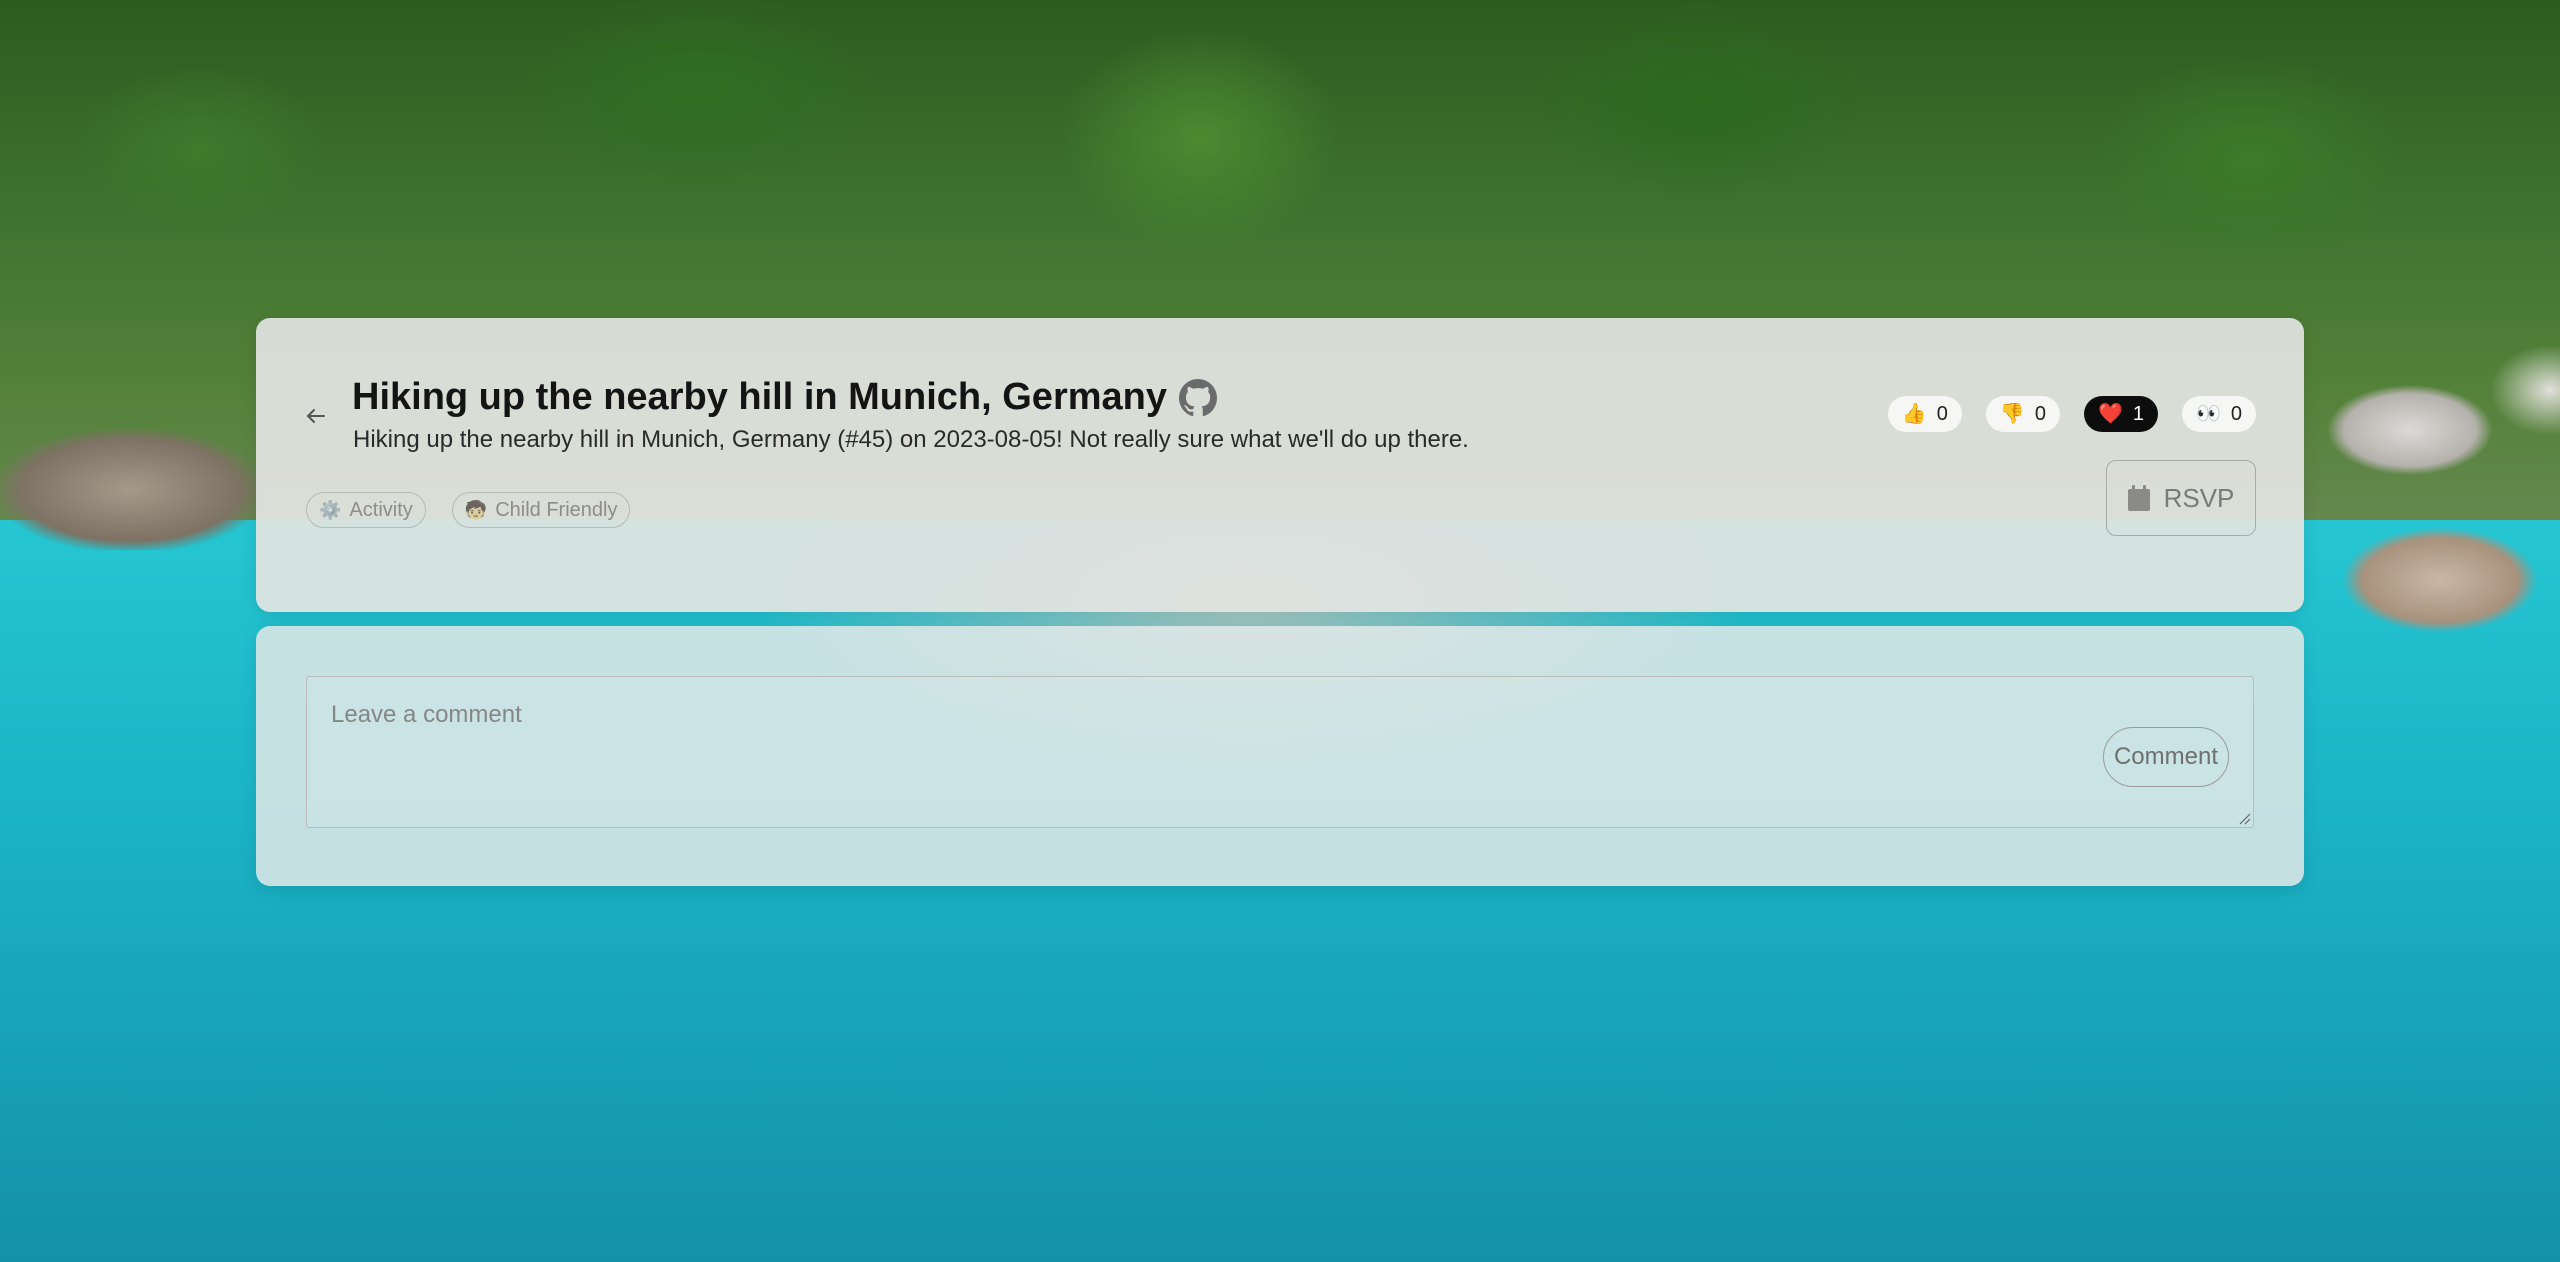 Image resolution: width=2560 pixels, height=1262 pixels. What do you see at coordinates (130, 490) in the screenshot?
I see `background-rocks-left` at bounding box center [130, 490].